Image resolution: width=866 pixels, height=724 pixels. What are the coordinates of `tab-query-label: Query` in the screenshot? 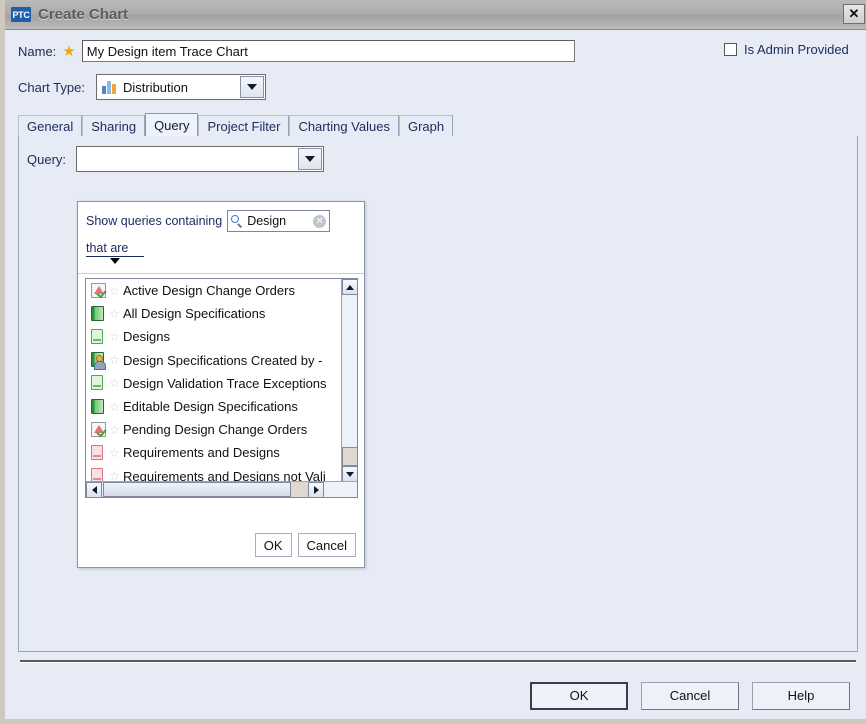 It's located at (172, 125).